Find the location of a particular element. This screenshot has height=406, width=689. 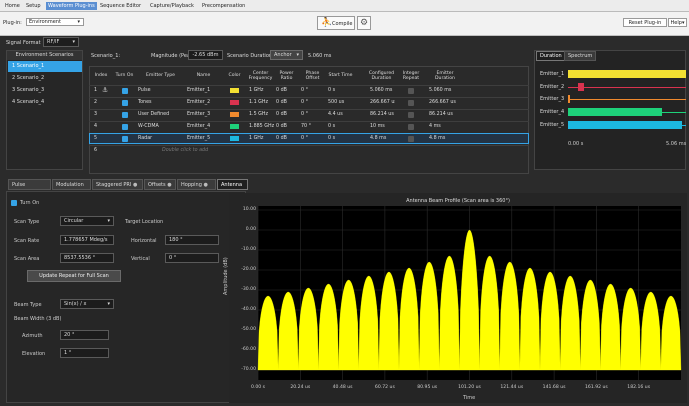

x-tick-label: 20.24 us is located at coordinates (300, 387).